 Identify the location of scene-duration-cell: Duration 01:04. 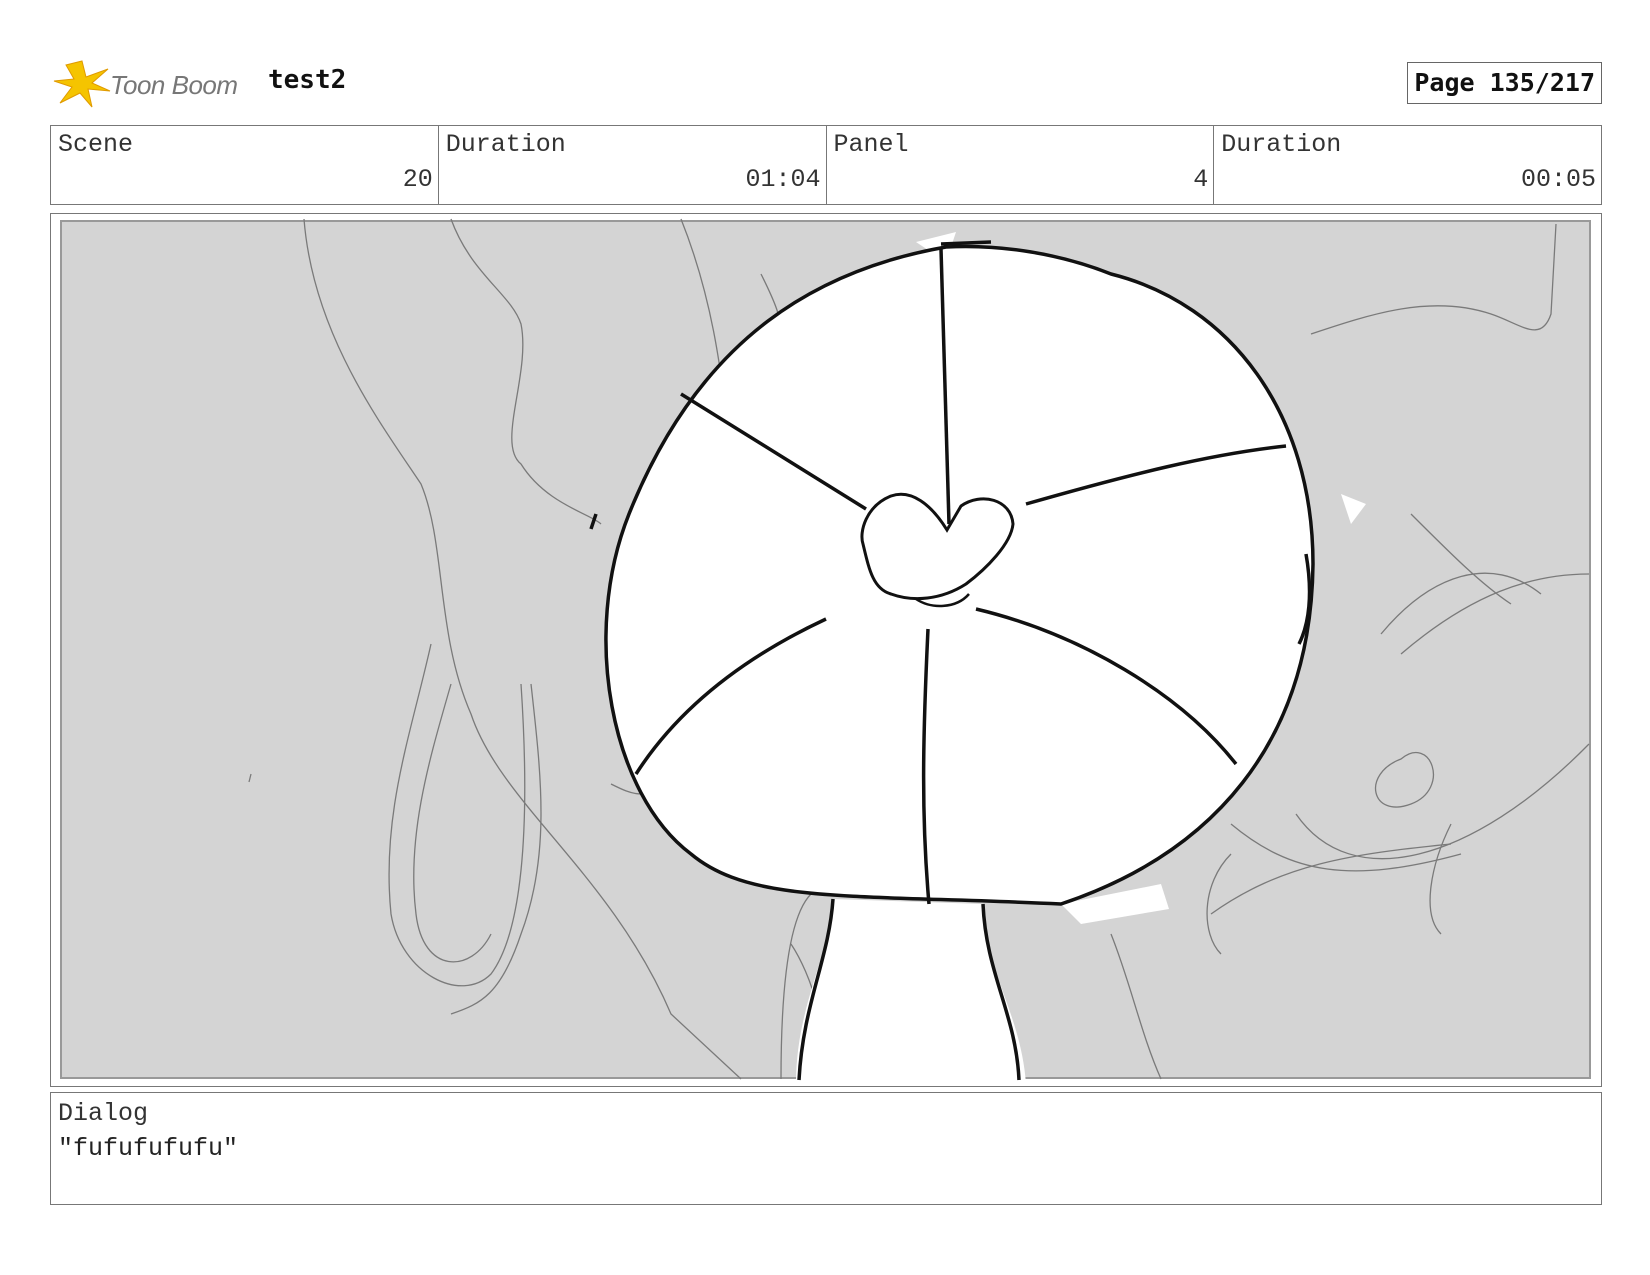
(633, 165).